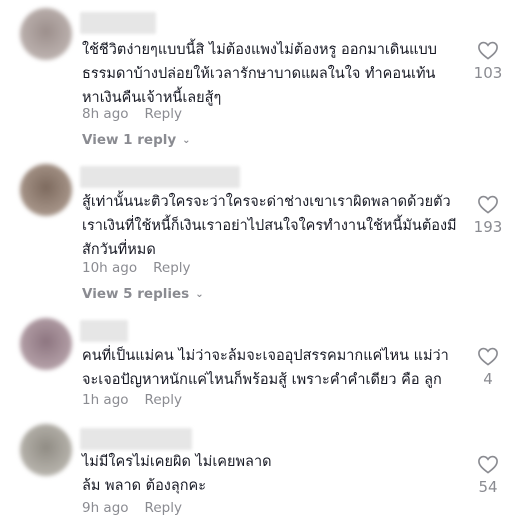  I want to click on like-count: 103, so click(488, 73).